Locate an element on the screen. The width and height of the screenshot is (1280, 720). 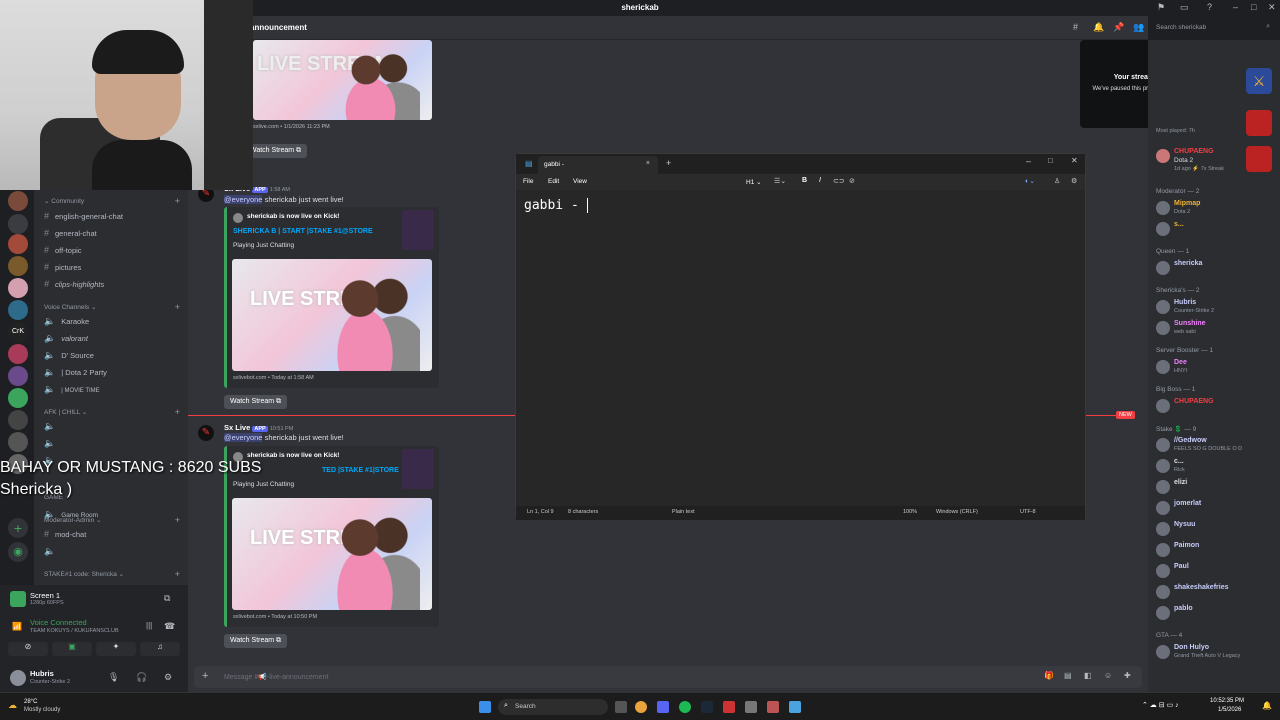
headset-icon: 🎧 is located at coordinates (141, 677).